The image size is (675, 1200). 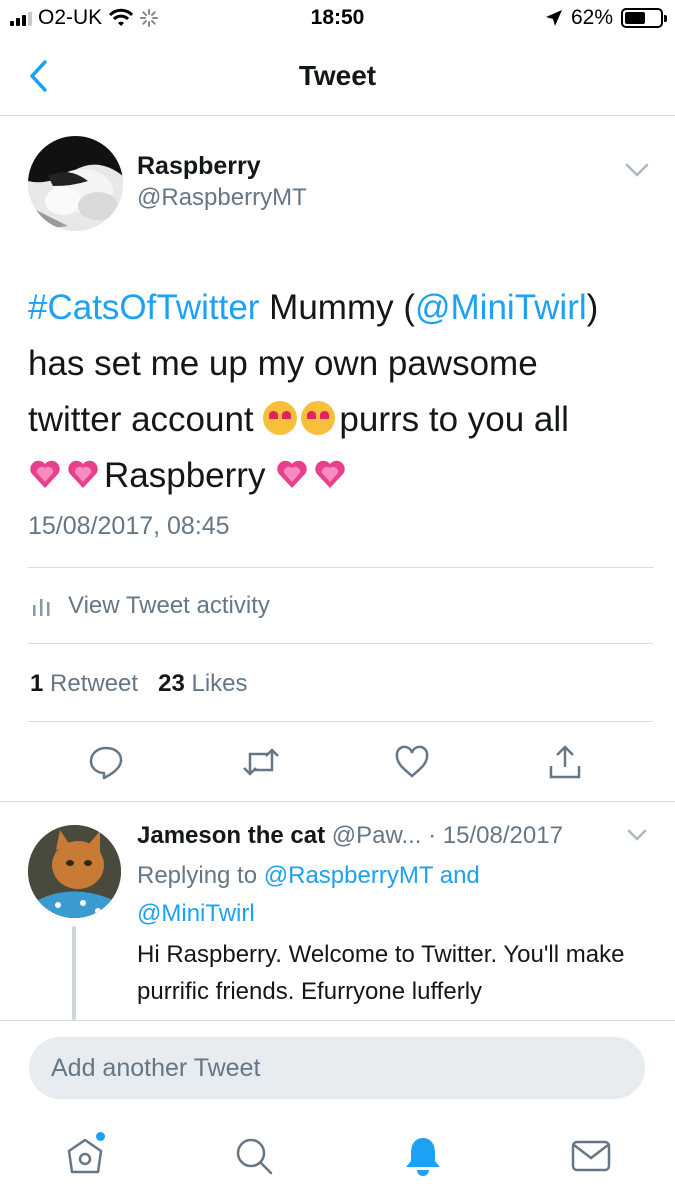 I want to click on reply-avatar, so click(x=74, y=871).